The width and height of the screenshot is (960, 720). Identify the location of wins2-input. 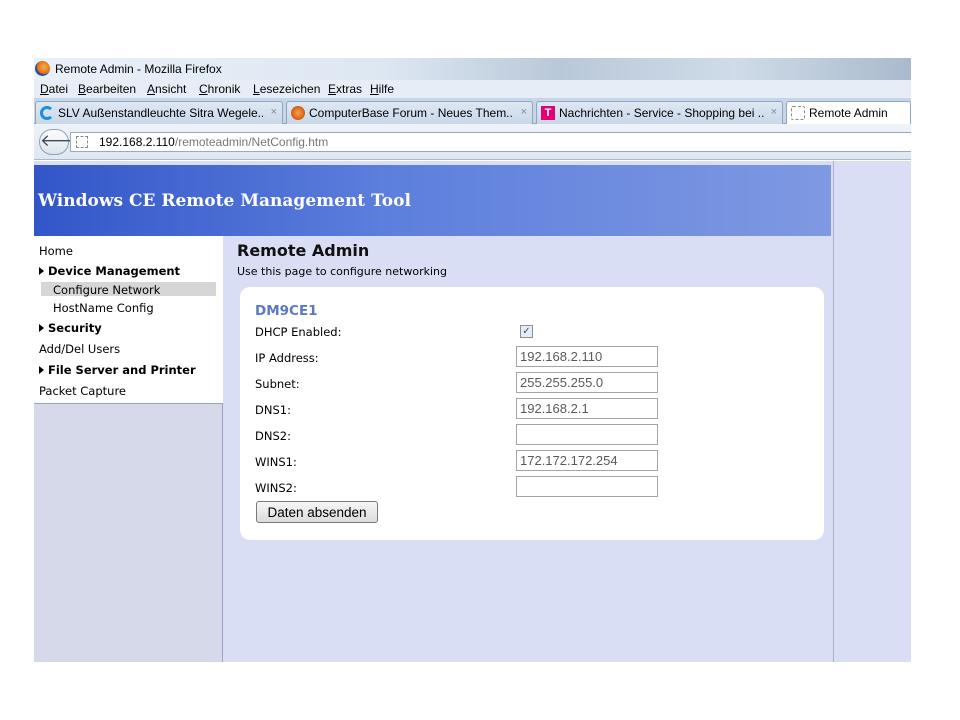
(587, 486).